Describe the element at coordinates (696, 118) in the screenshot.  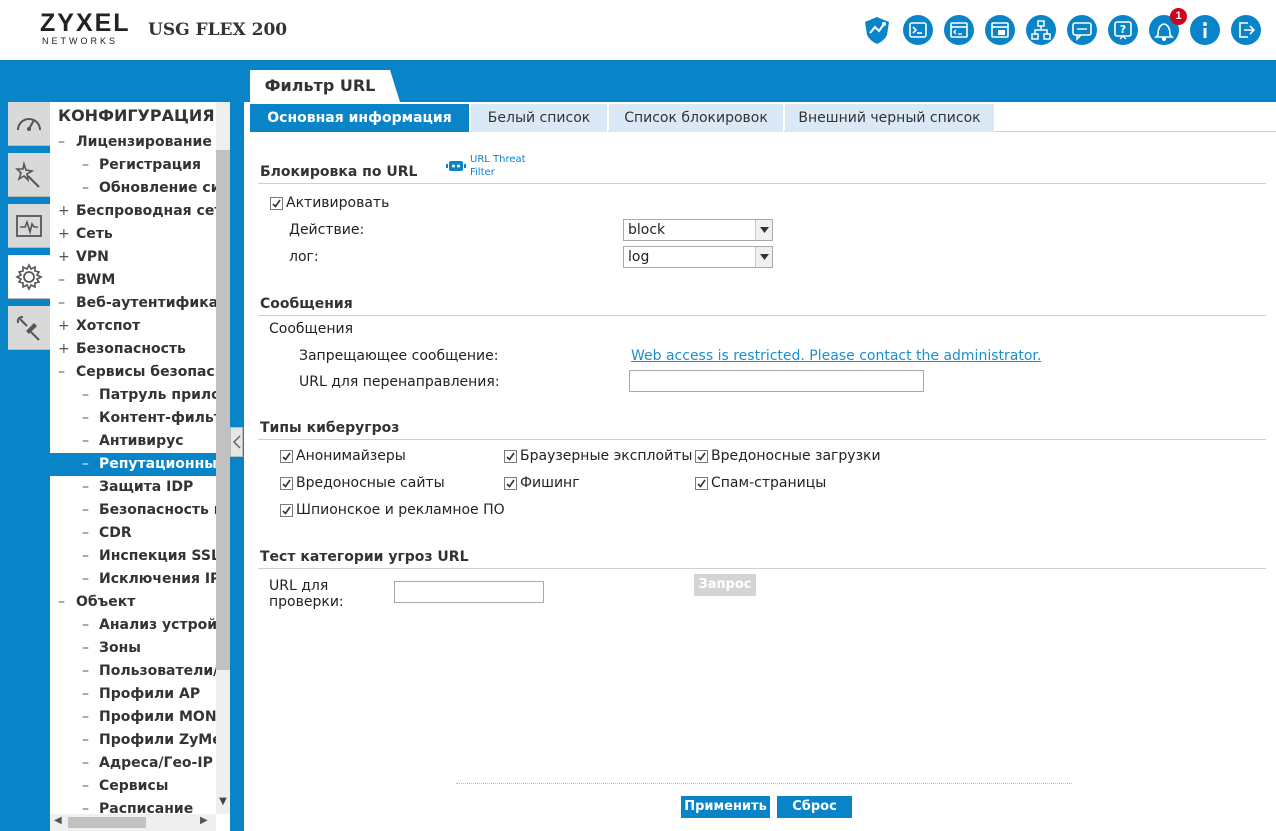
I see `tab-blocklist: Список блокировок` at that location.